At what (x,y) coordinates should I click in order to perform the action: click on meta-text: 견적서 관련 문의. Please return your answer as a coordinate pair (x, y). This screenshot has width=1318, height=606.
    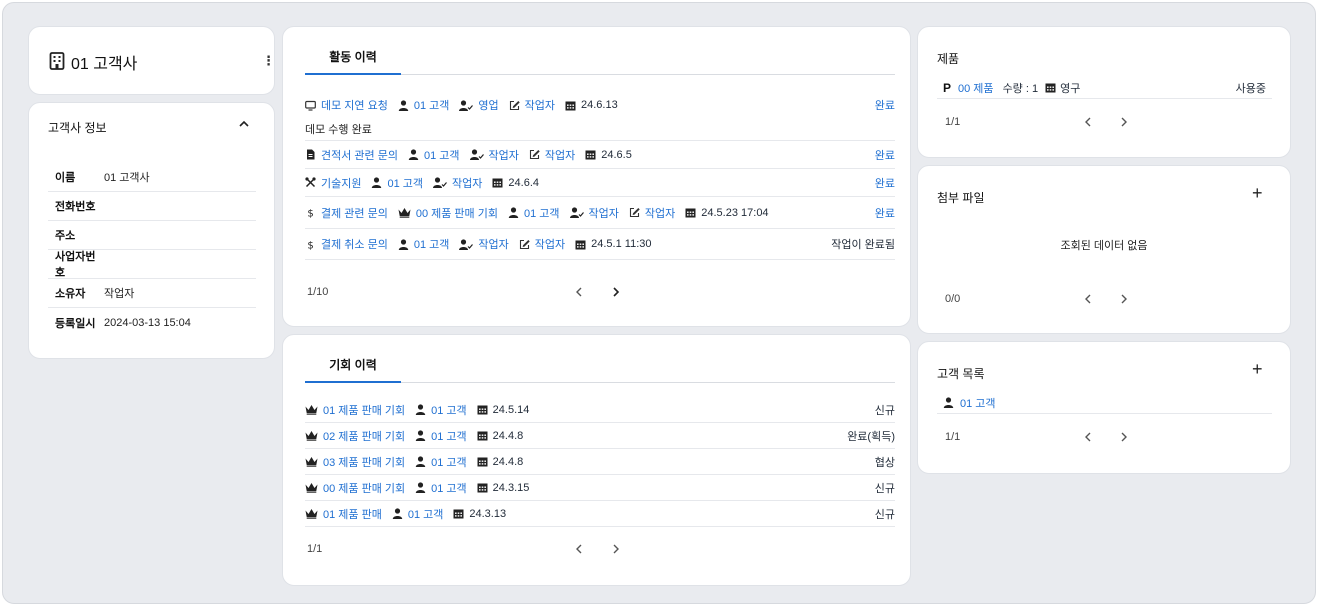
    Looking at the image, I should click on (359, 155).